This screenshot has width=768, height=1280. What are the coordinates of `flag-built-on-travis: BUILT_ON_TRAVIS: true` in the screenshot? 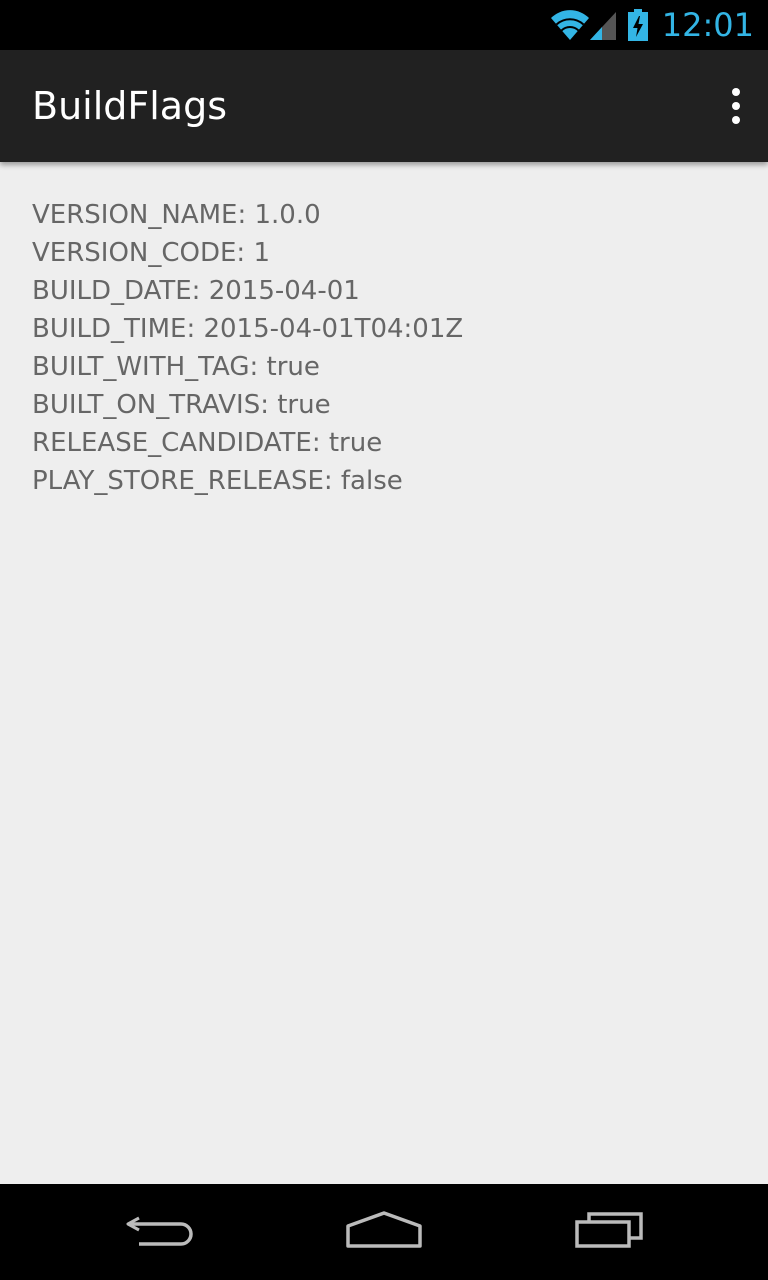 It's located at (181, 405).